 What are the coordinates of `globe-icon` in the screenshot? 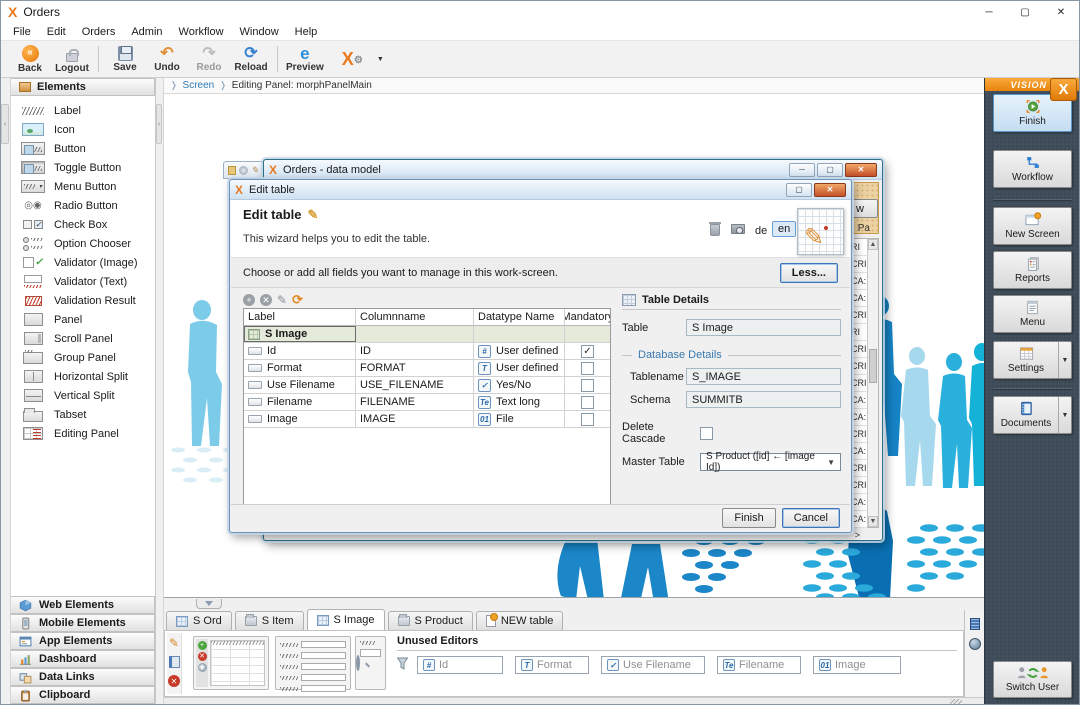 It's located at (974, 644).